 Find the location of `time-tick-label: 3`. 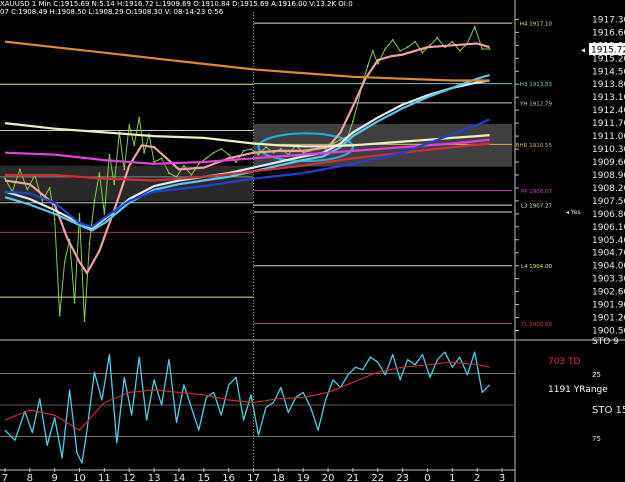

time-tick-label: 3 is located at coordinates (502, 477).